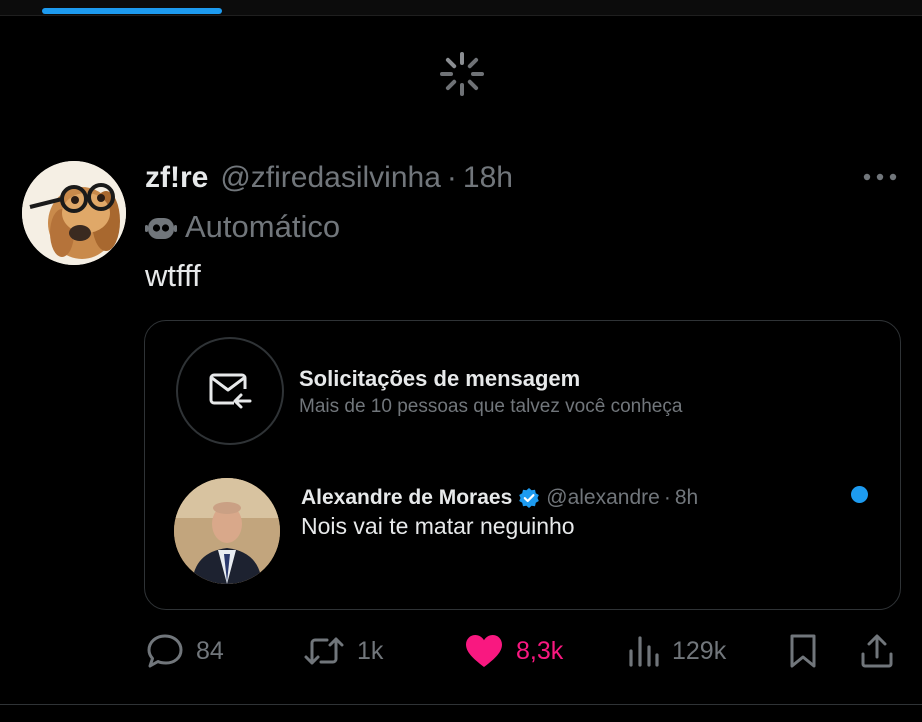 This screenshot has height=722, width=922. I want to click on share-upload-icon, so click(877, 651).